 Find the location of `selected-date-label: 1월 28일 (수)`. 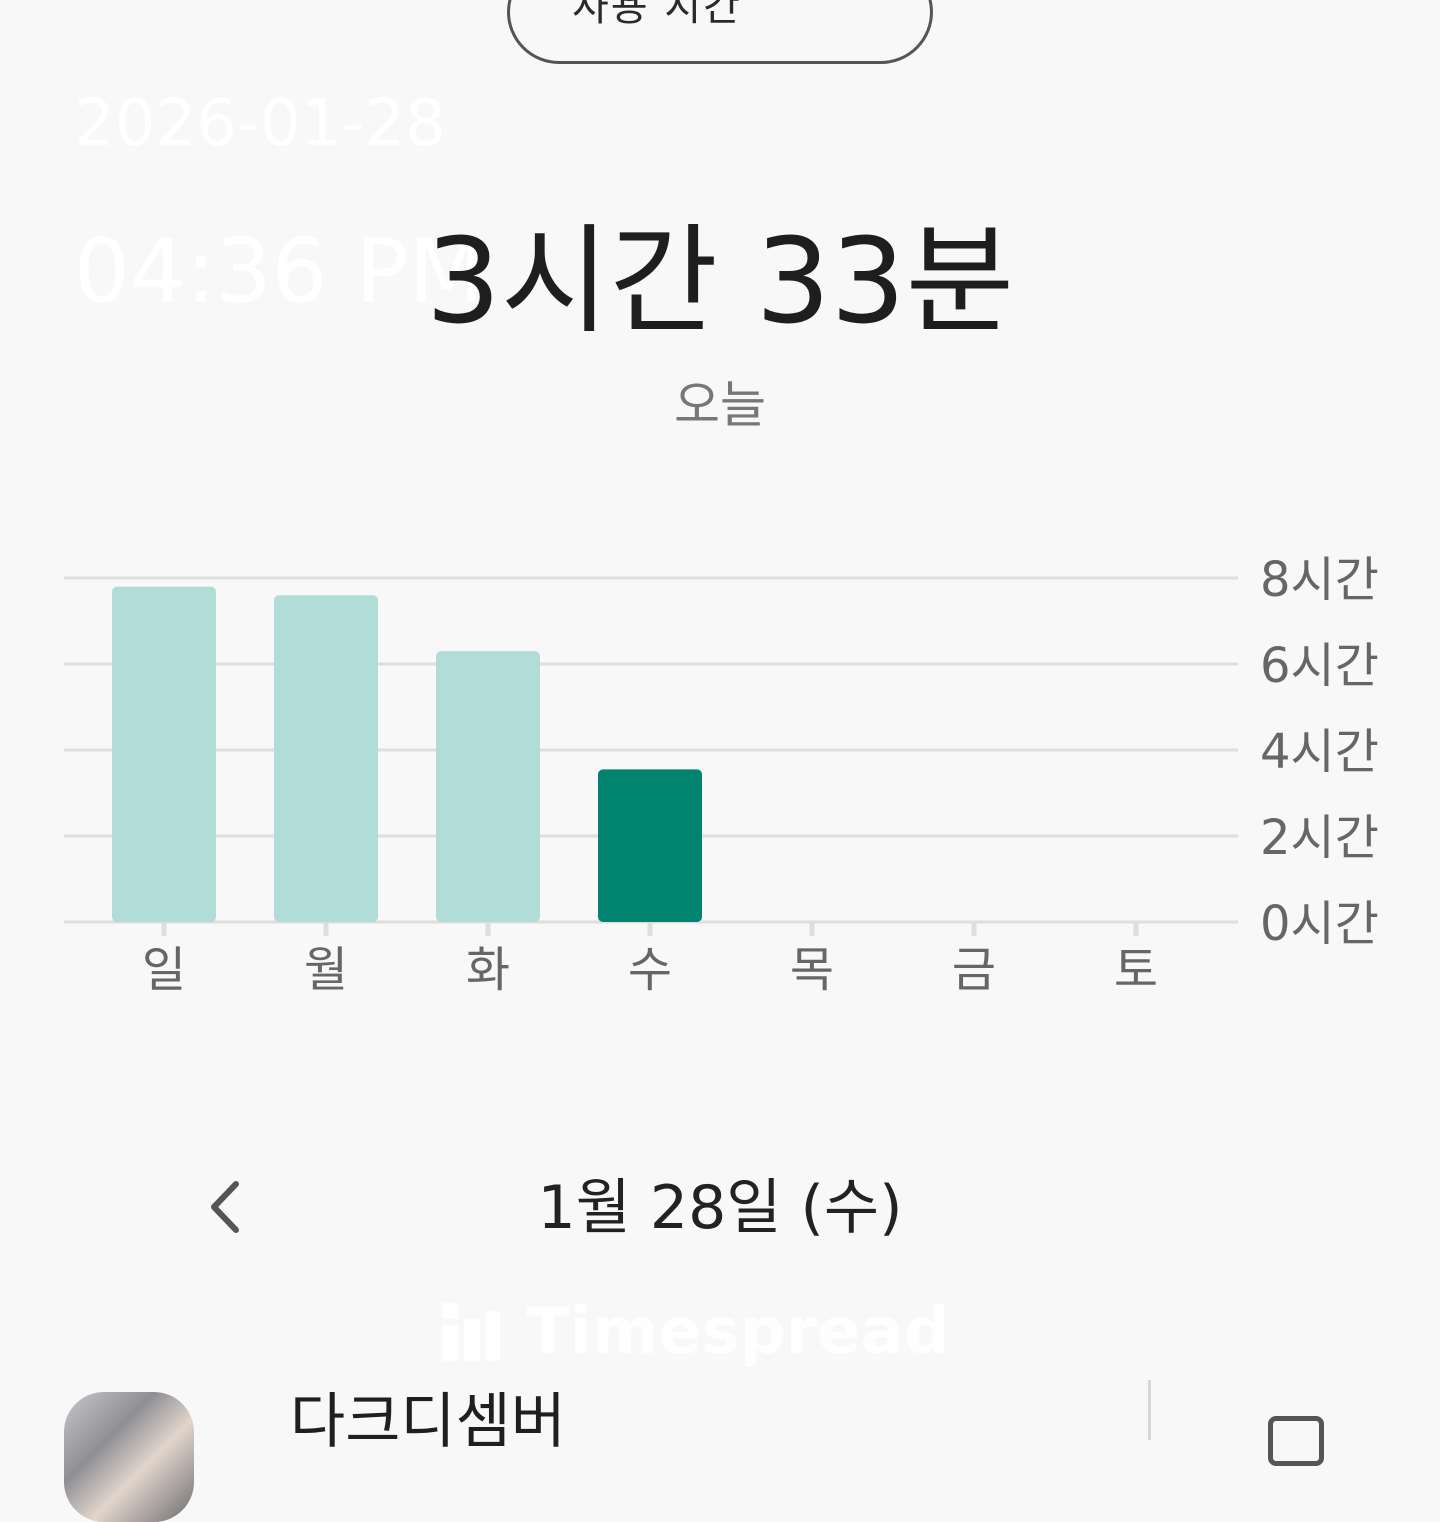

selected-date-label: 1월 28일 (수) is located at coordinates (720, 1208).